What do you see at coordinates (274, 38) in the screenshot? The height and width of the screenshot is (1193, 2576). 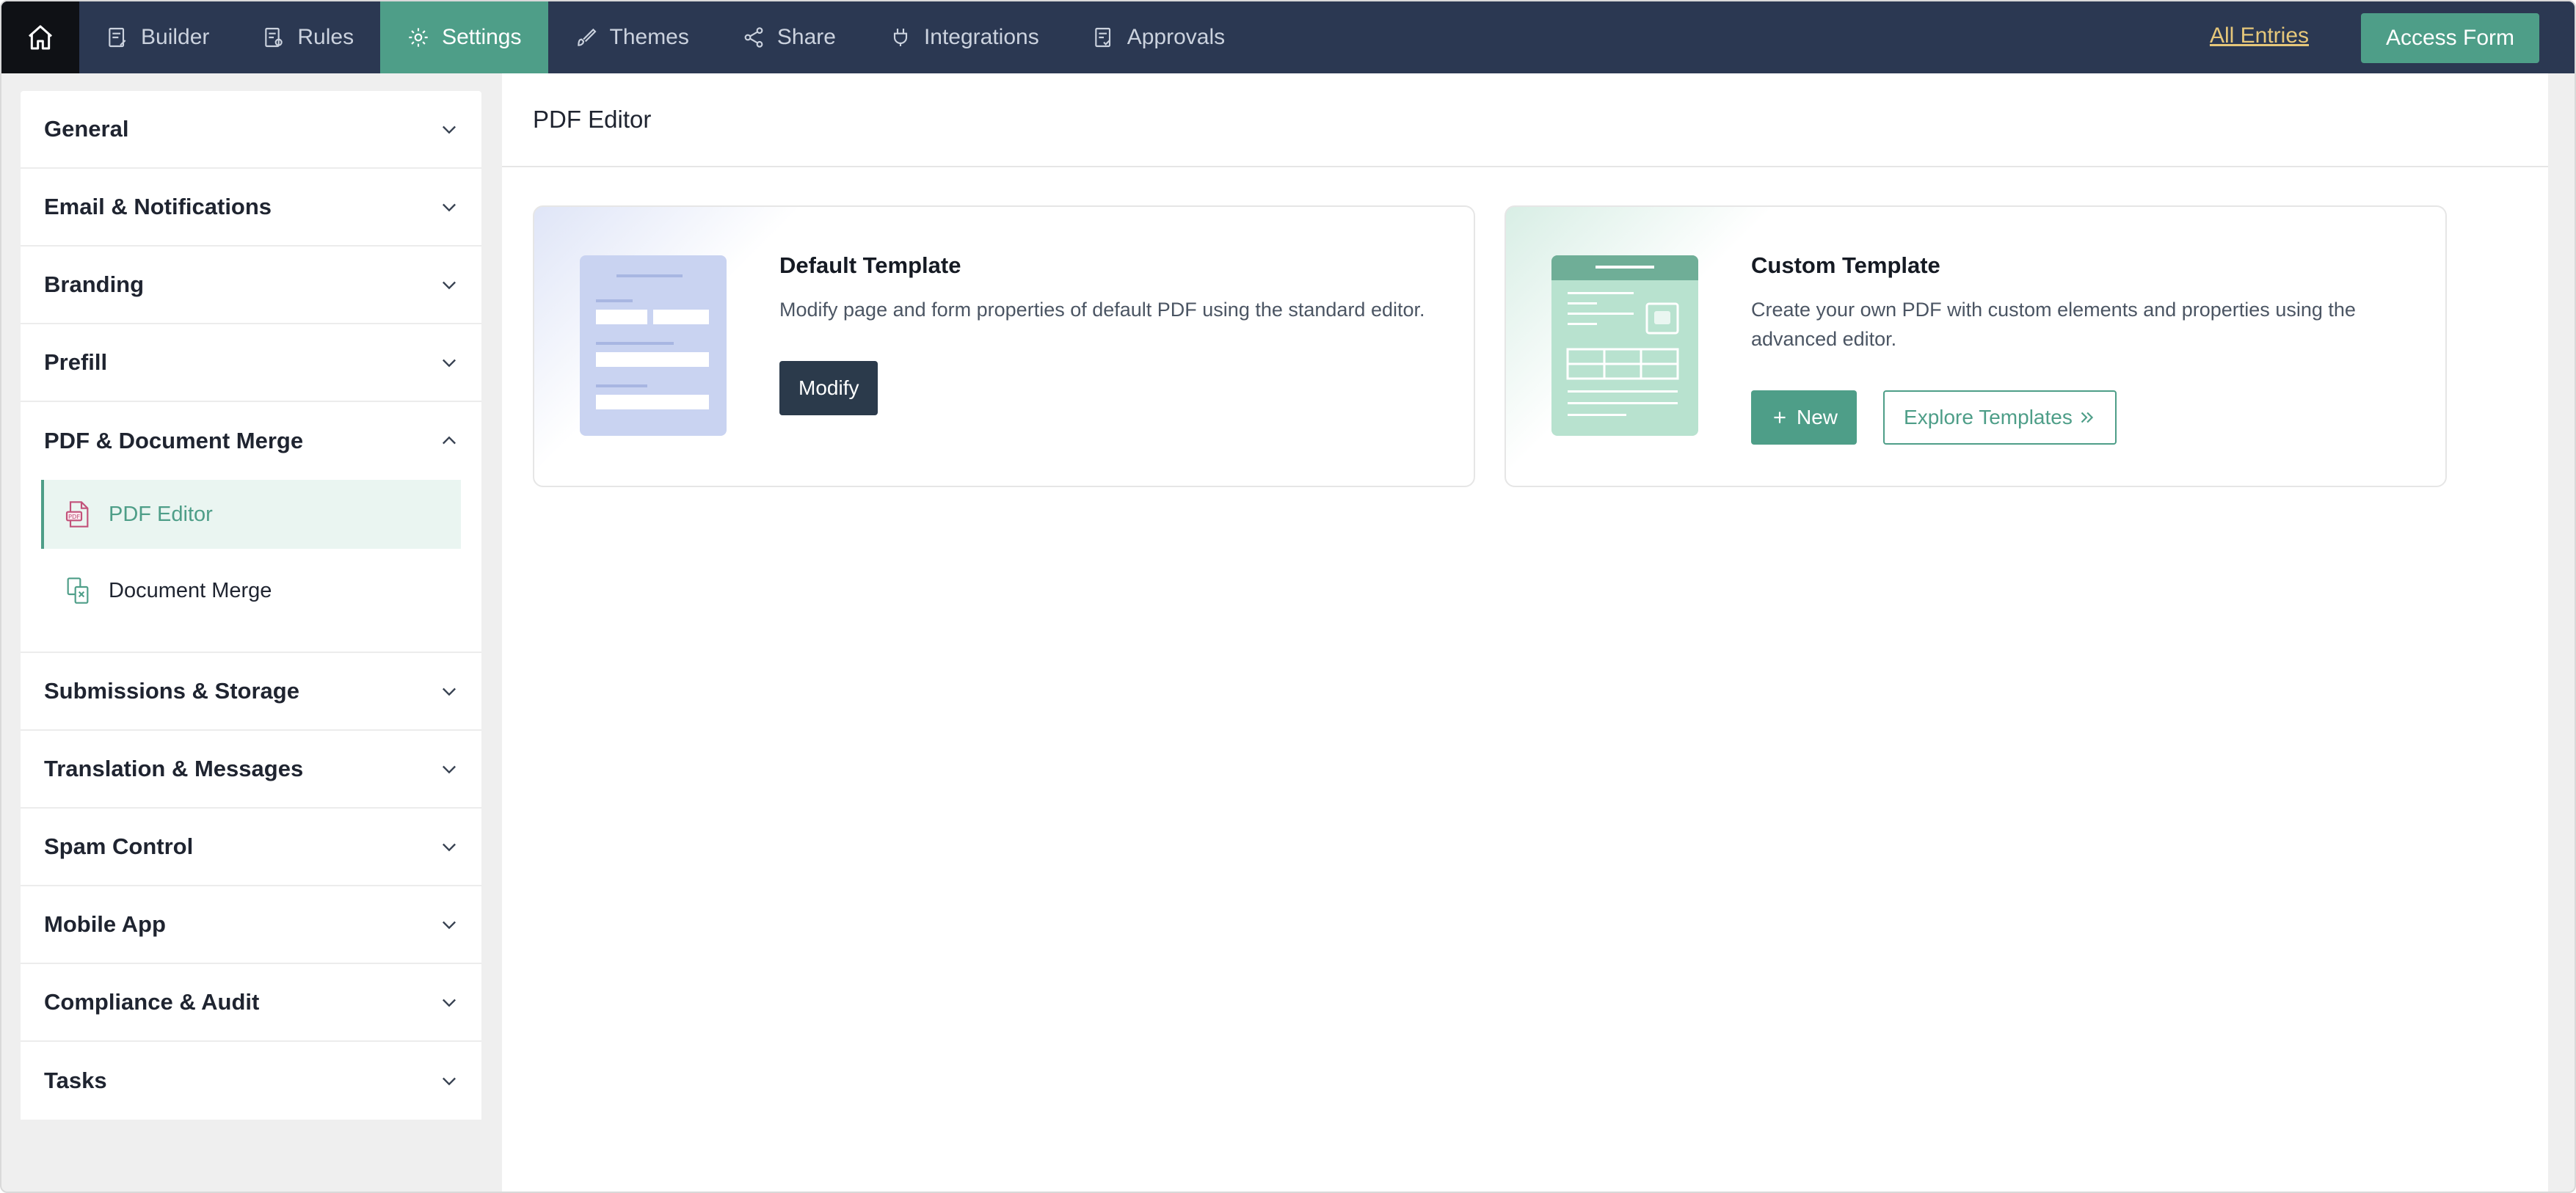 I see `rules-icon` at bounding box center [274, 38].